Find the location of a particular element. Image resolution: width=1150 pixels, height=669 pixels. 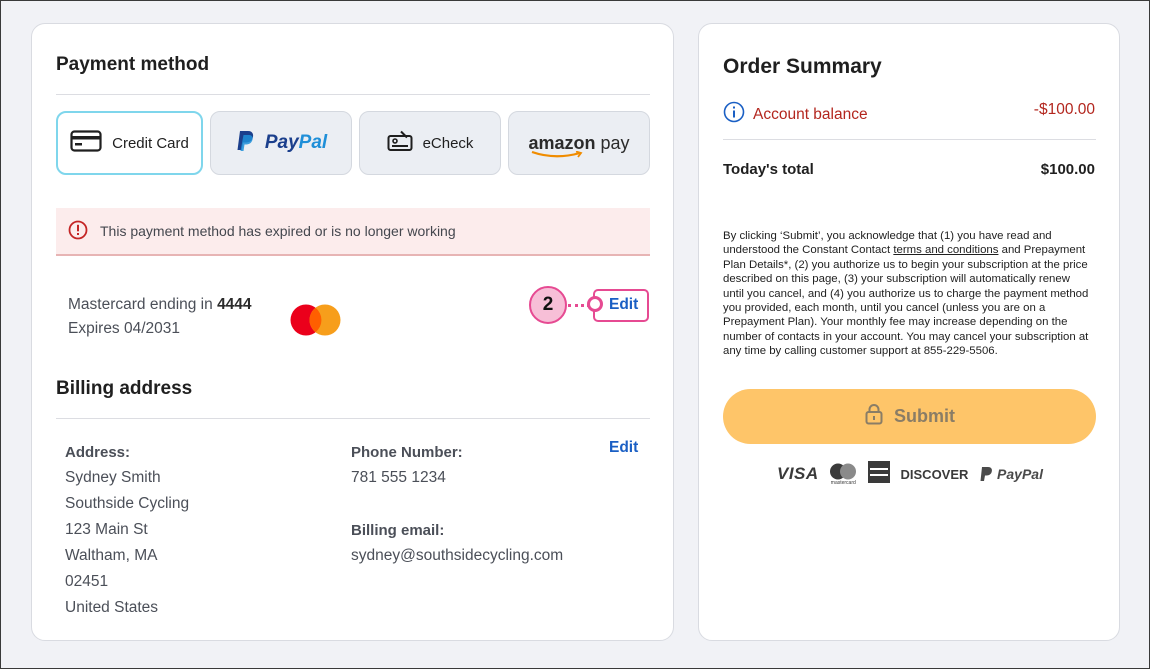

check-icon is located at coordinates (400, 143).